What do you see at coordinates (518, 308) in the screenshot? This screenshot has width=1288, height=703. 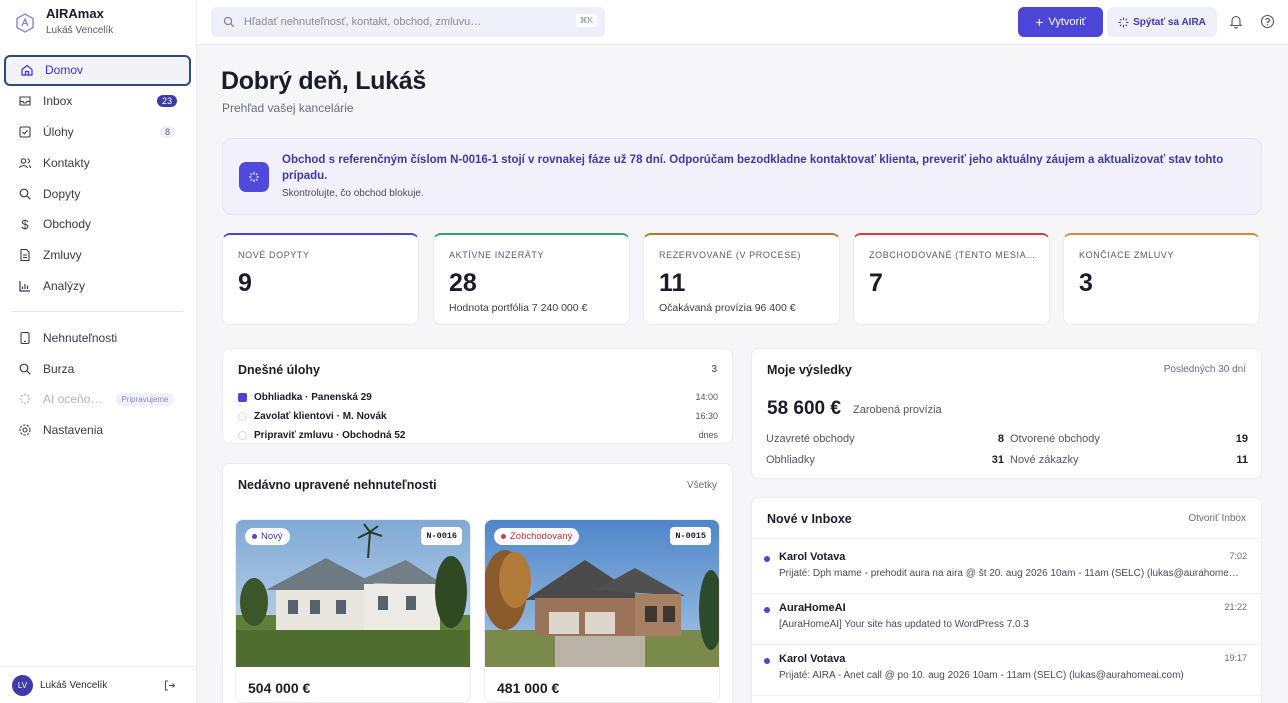 I see `kpi-subtext: Hodnota portfólia 7 240 000 €` at bounding box center [518, 308].